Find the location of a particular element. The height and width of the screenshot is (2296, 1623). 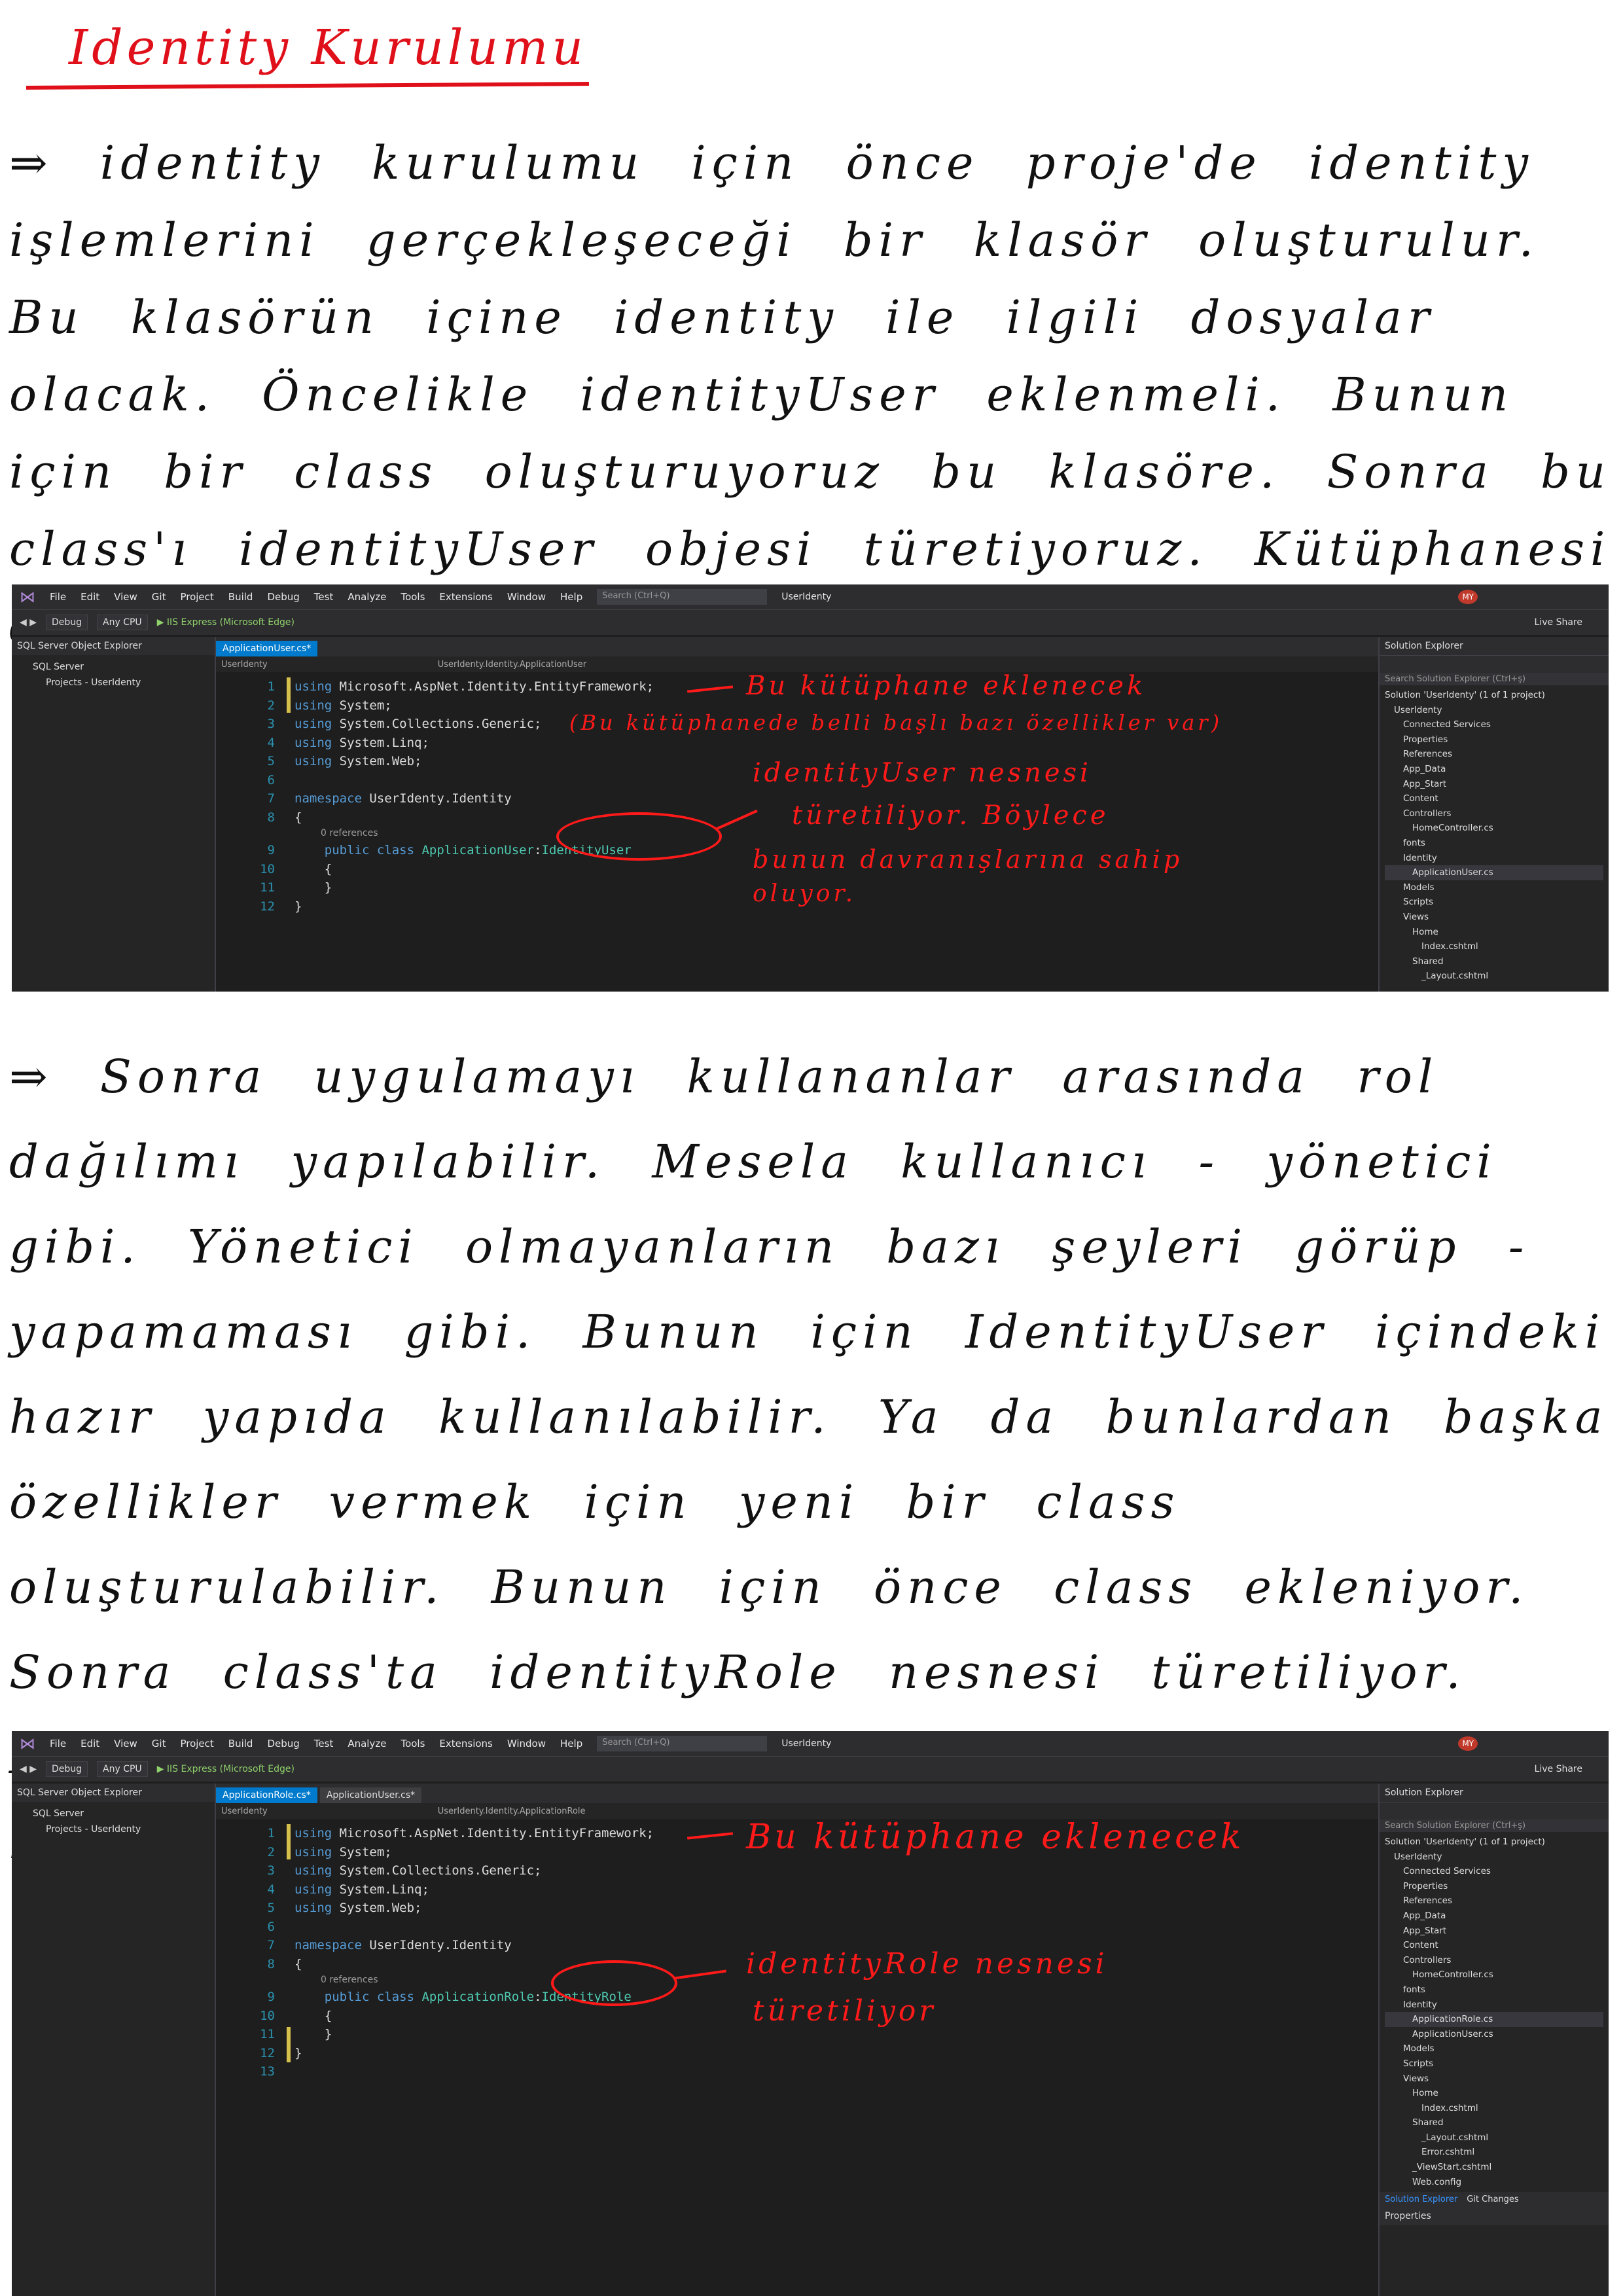

solution-tree-item: ApplicationRole.cs is located at coordinates (1494, 2020).